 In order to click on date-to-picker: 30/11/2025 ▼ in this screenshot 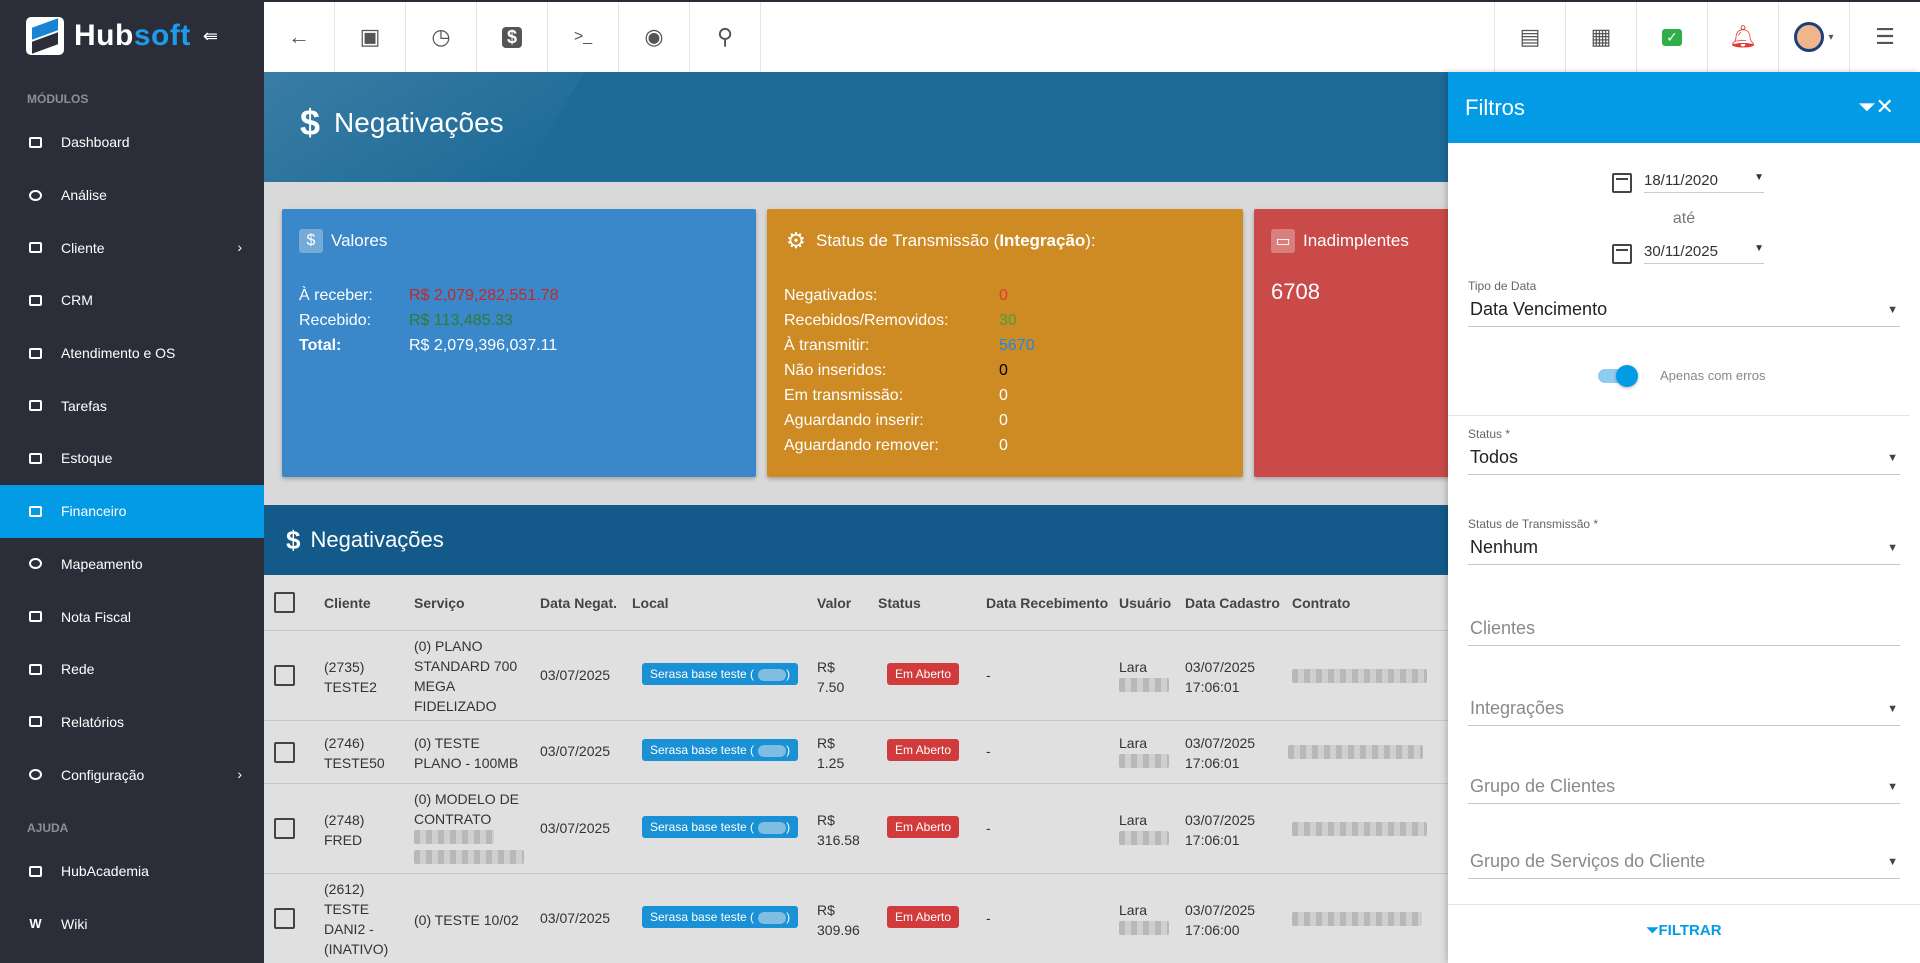, I will do `click(1688, 253)`.